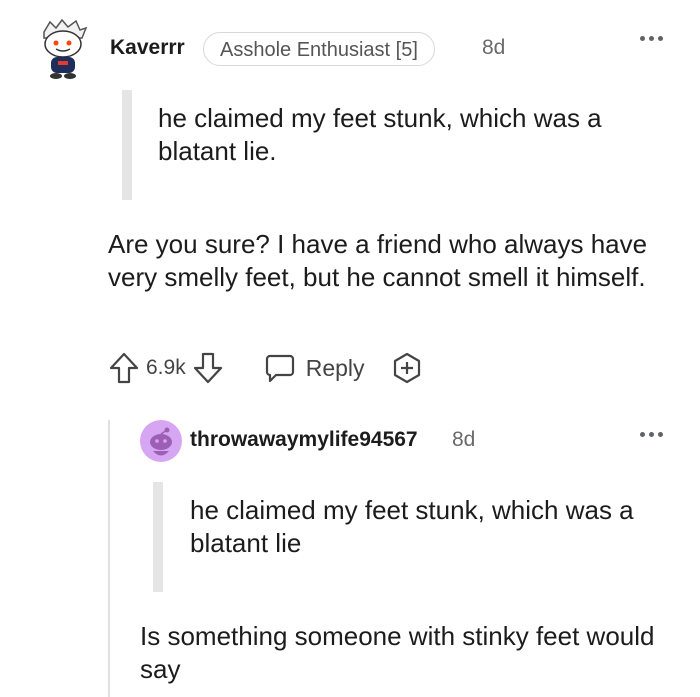 The image size is (700, 697). Describe the element at coordinates (208, 368) in the screenshot. I see `downvote-icon` at that location.